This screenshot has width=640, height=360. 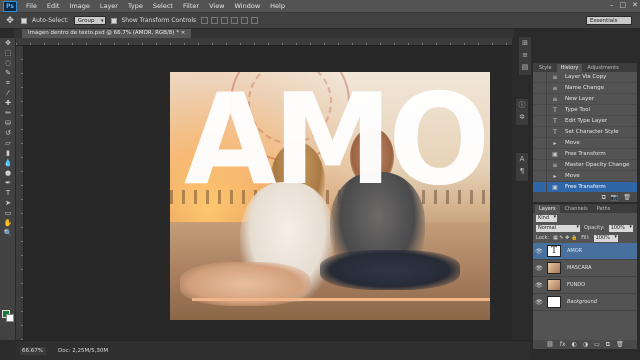 I want to click on layer-row-background: 👁 Background, so click(x=585, y=302).